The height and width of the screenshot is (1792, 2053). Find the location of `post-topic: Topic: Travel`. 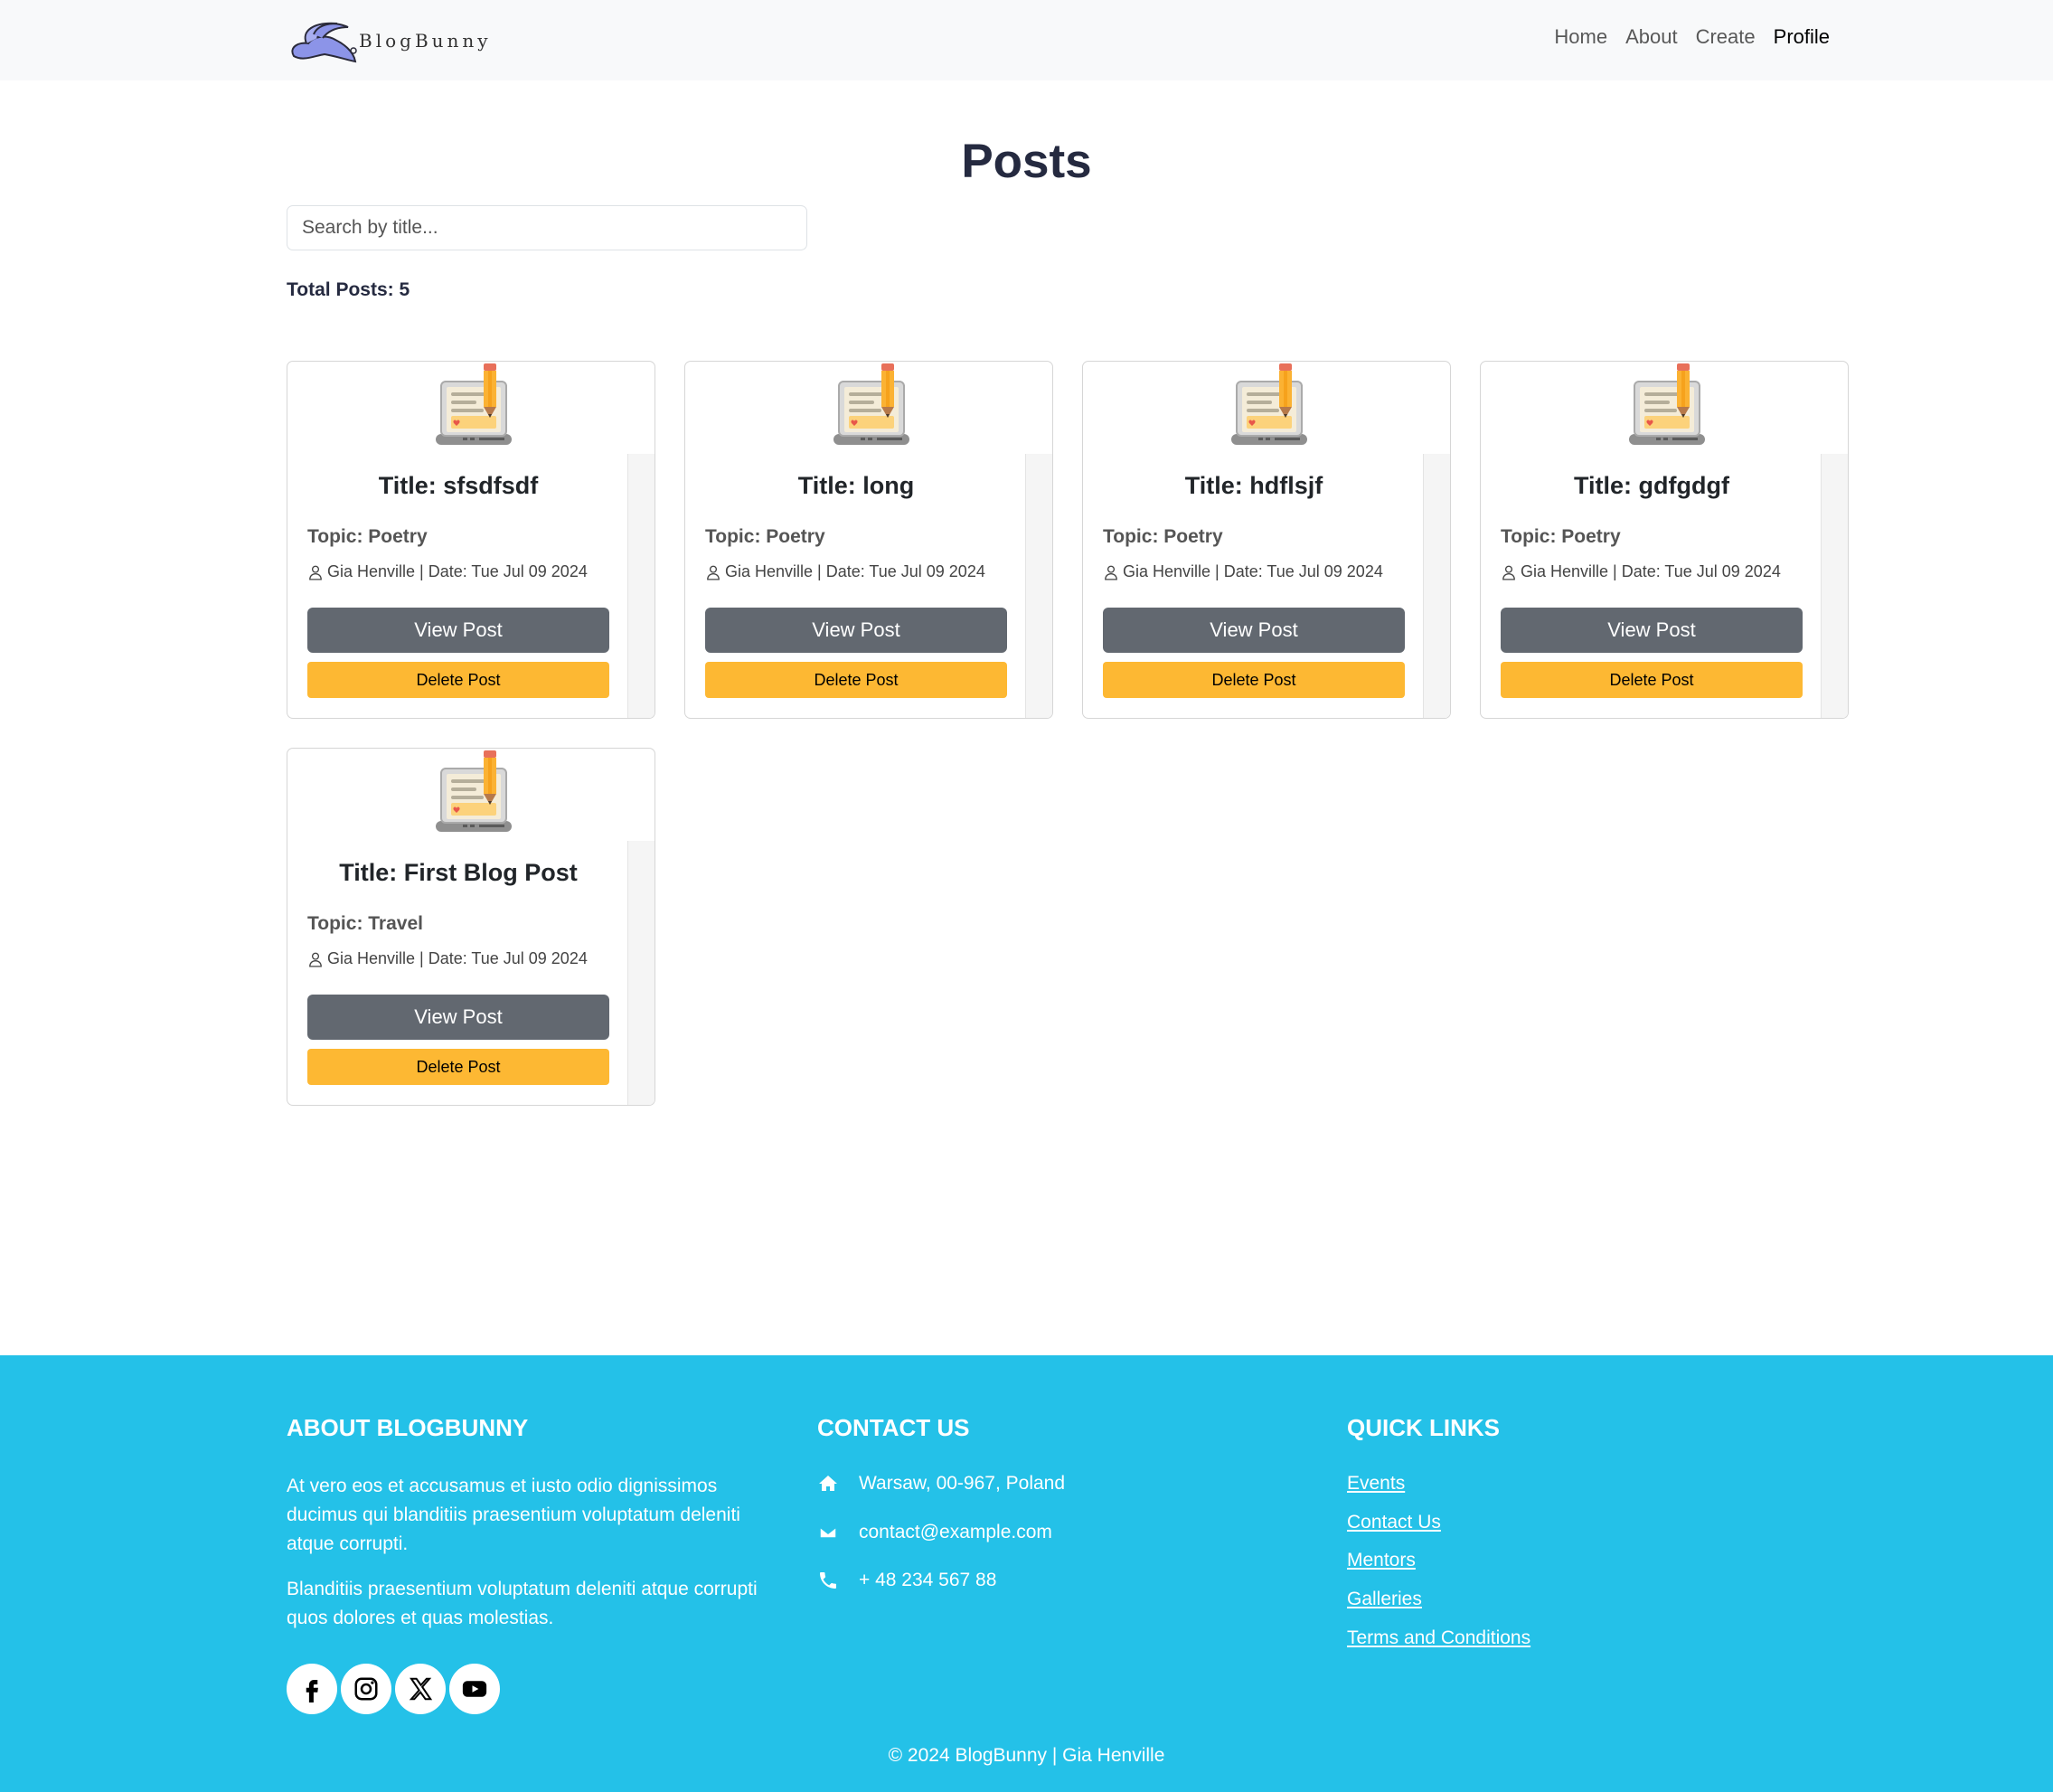

post-topic: Topic: Travel is located at coordinates (365, 923).